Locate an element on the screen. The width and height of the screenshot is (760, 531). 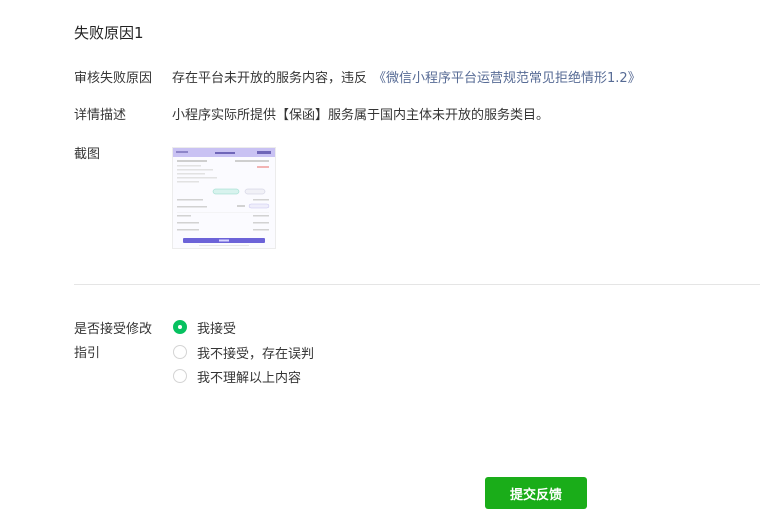
reject-reason-text: 存在平台未开放的服务内容，违反 is located at coordinates (270, 78).